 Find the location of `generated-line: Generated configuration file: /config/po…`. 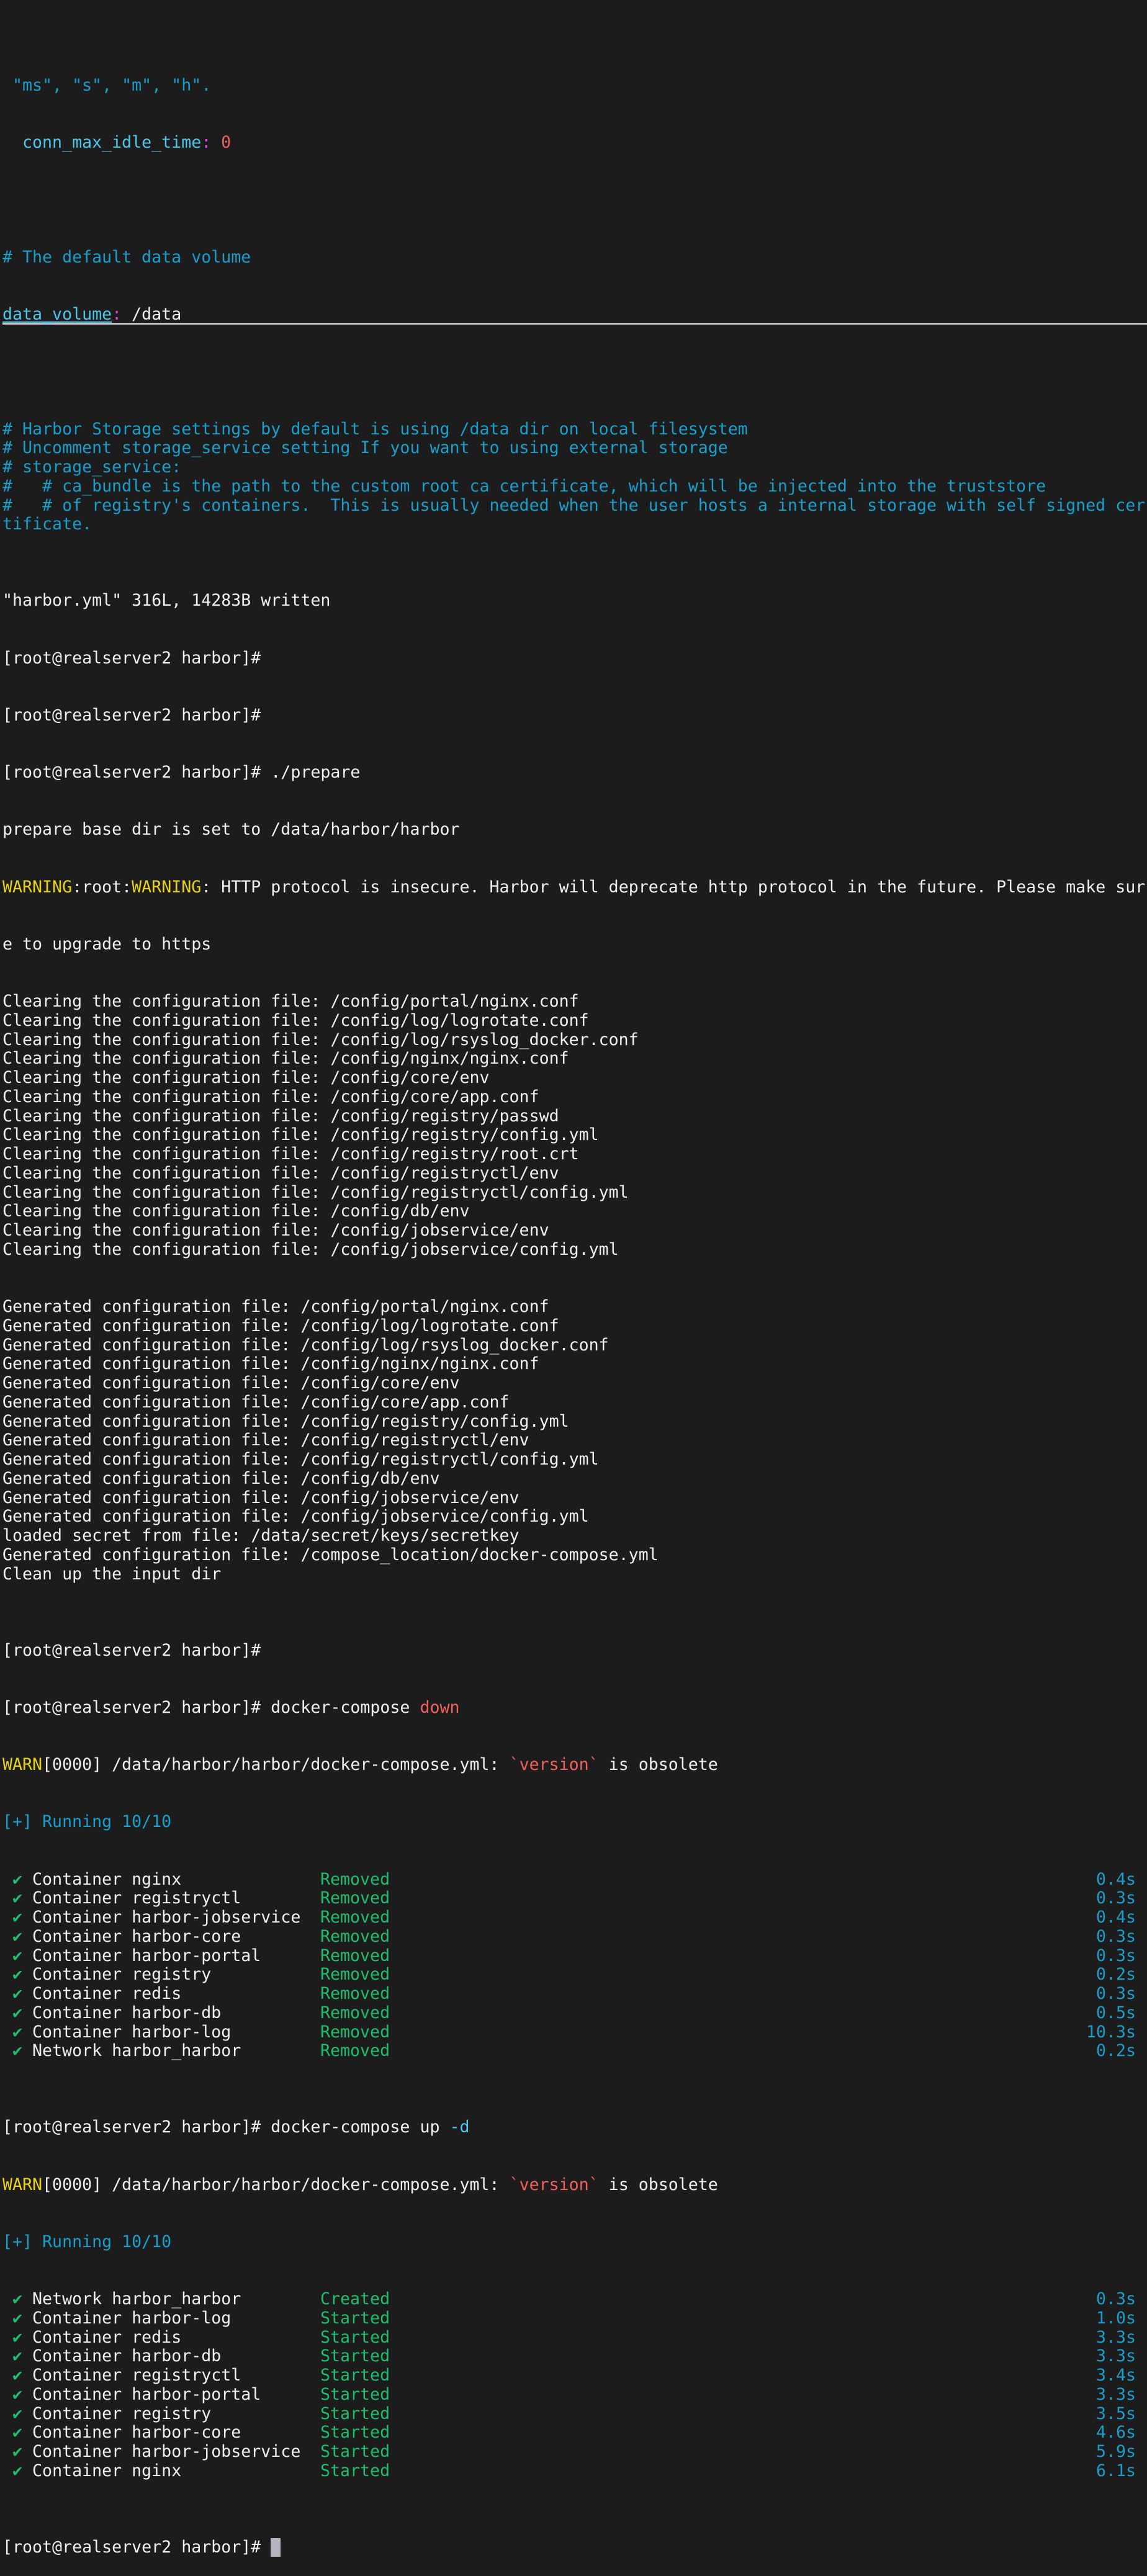

generated-line: Generated configuration file: /config/po… is located at coordinates (574, 1307).